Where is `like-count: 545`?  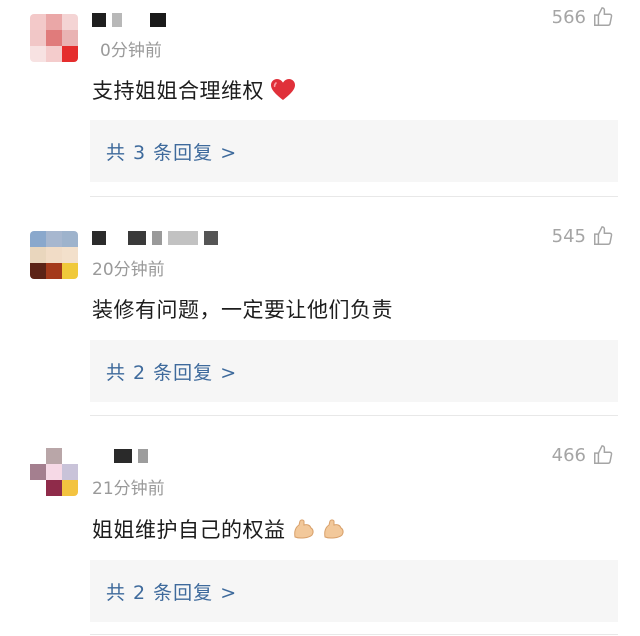 like-count: 545 is located at coordinates (568, 236).